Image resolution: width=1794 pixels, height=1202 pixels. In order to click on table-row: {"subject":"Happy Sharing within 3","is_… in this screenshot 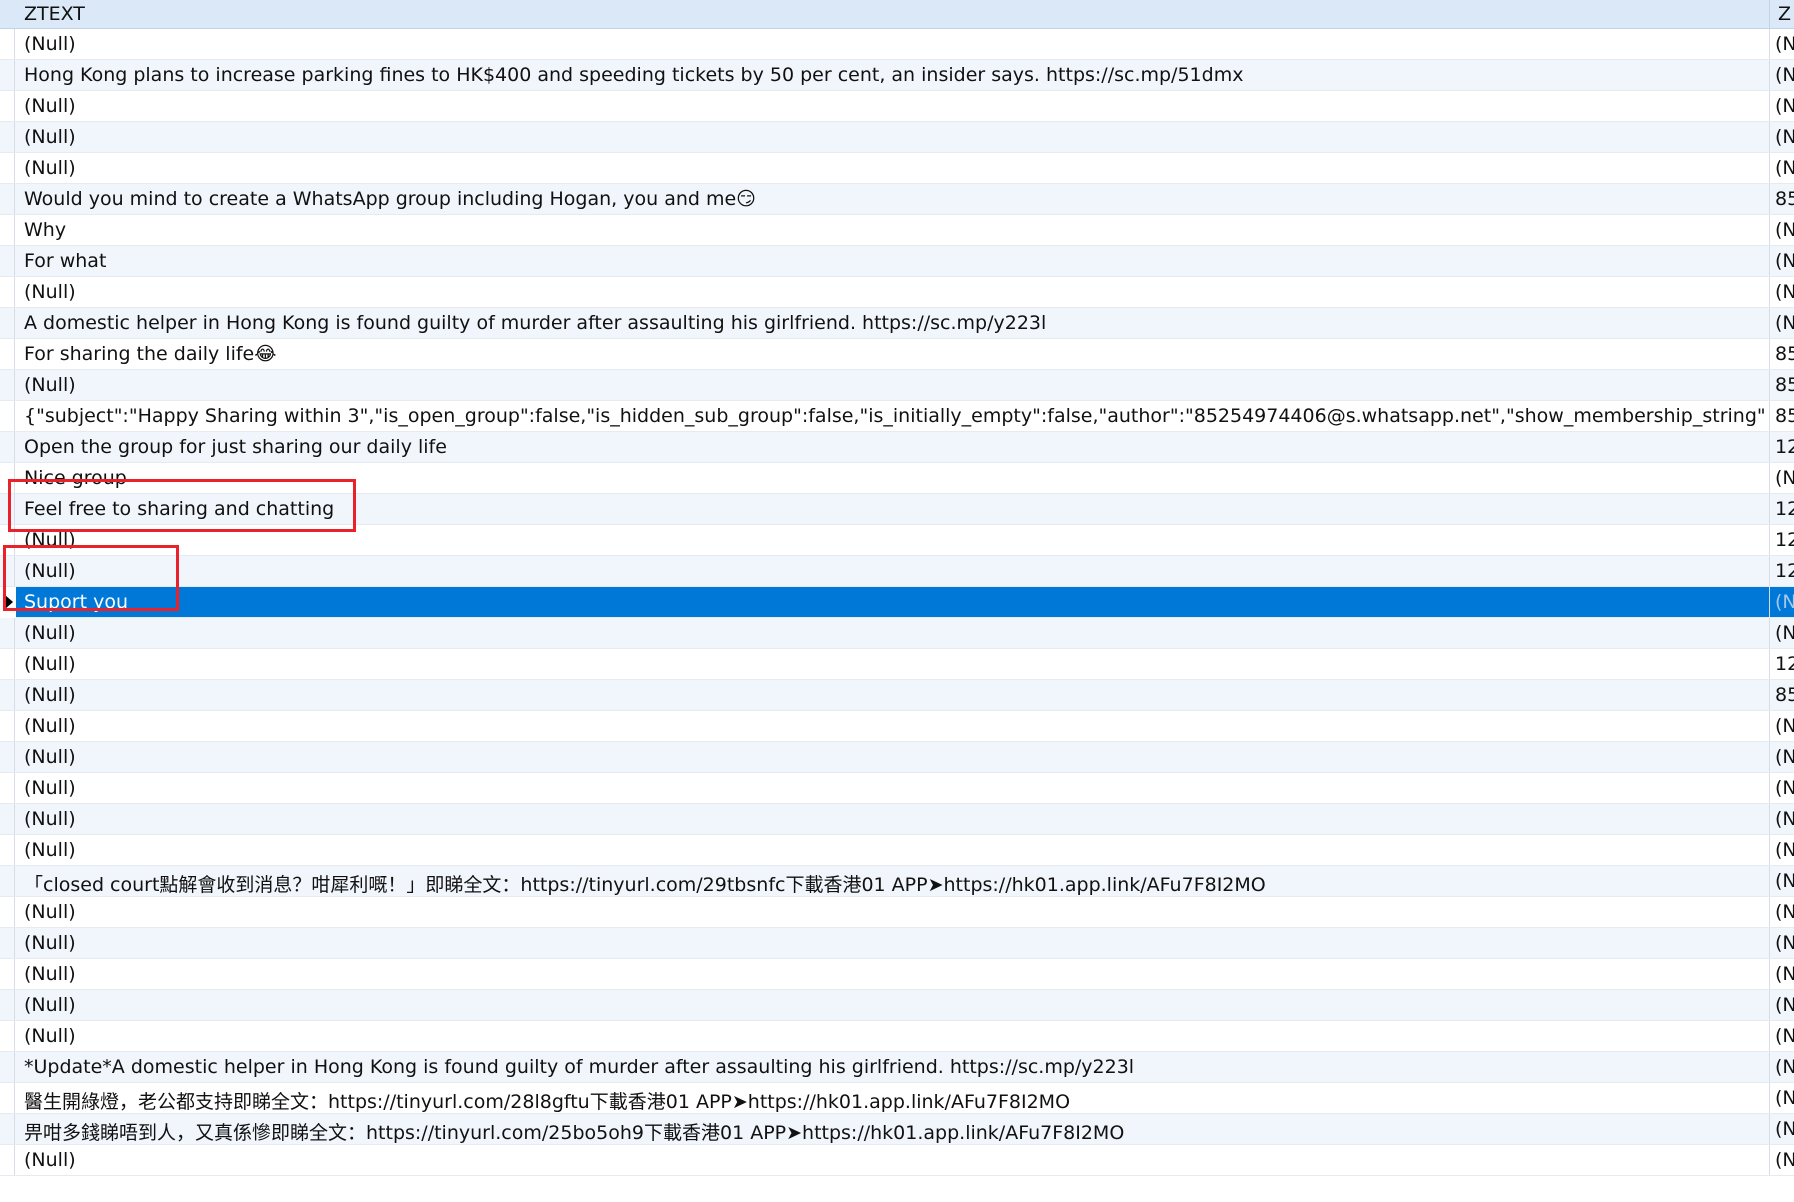, I will do `click(897, 416)`.